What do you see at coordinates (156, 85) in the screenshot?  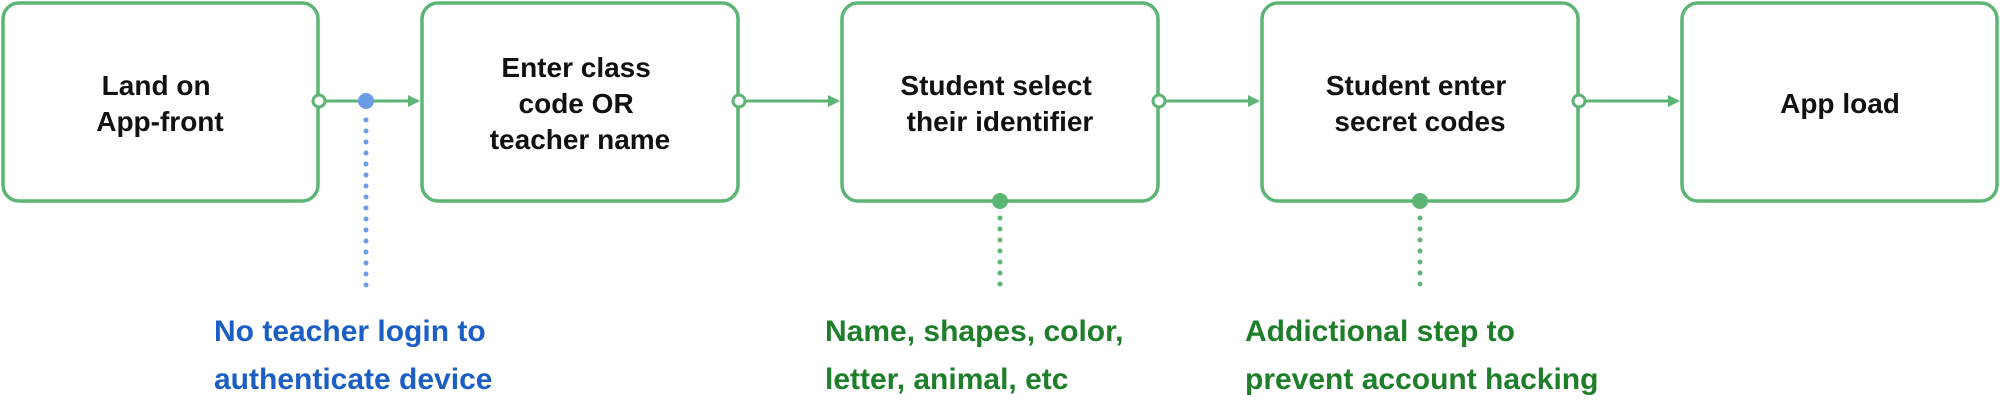 I see `step-1-line-1: Land on` at bounding box center [156, 85].